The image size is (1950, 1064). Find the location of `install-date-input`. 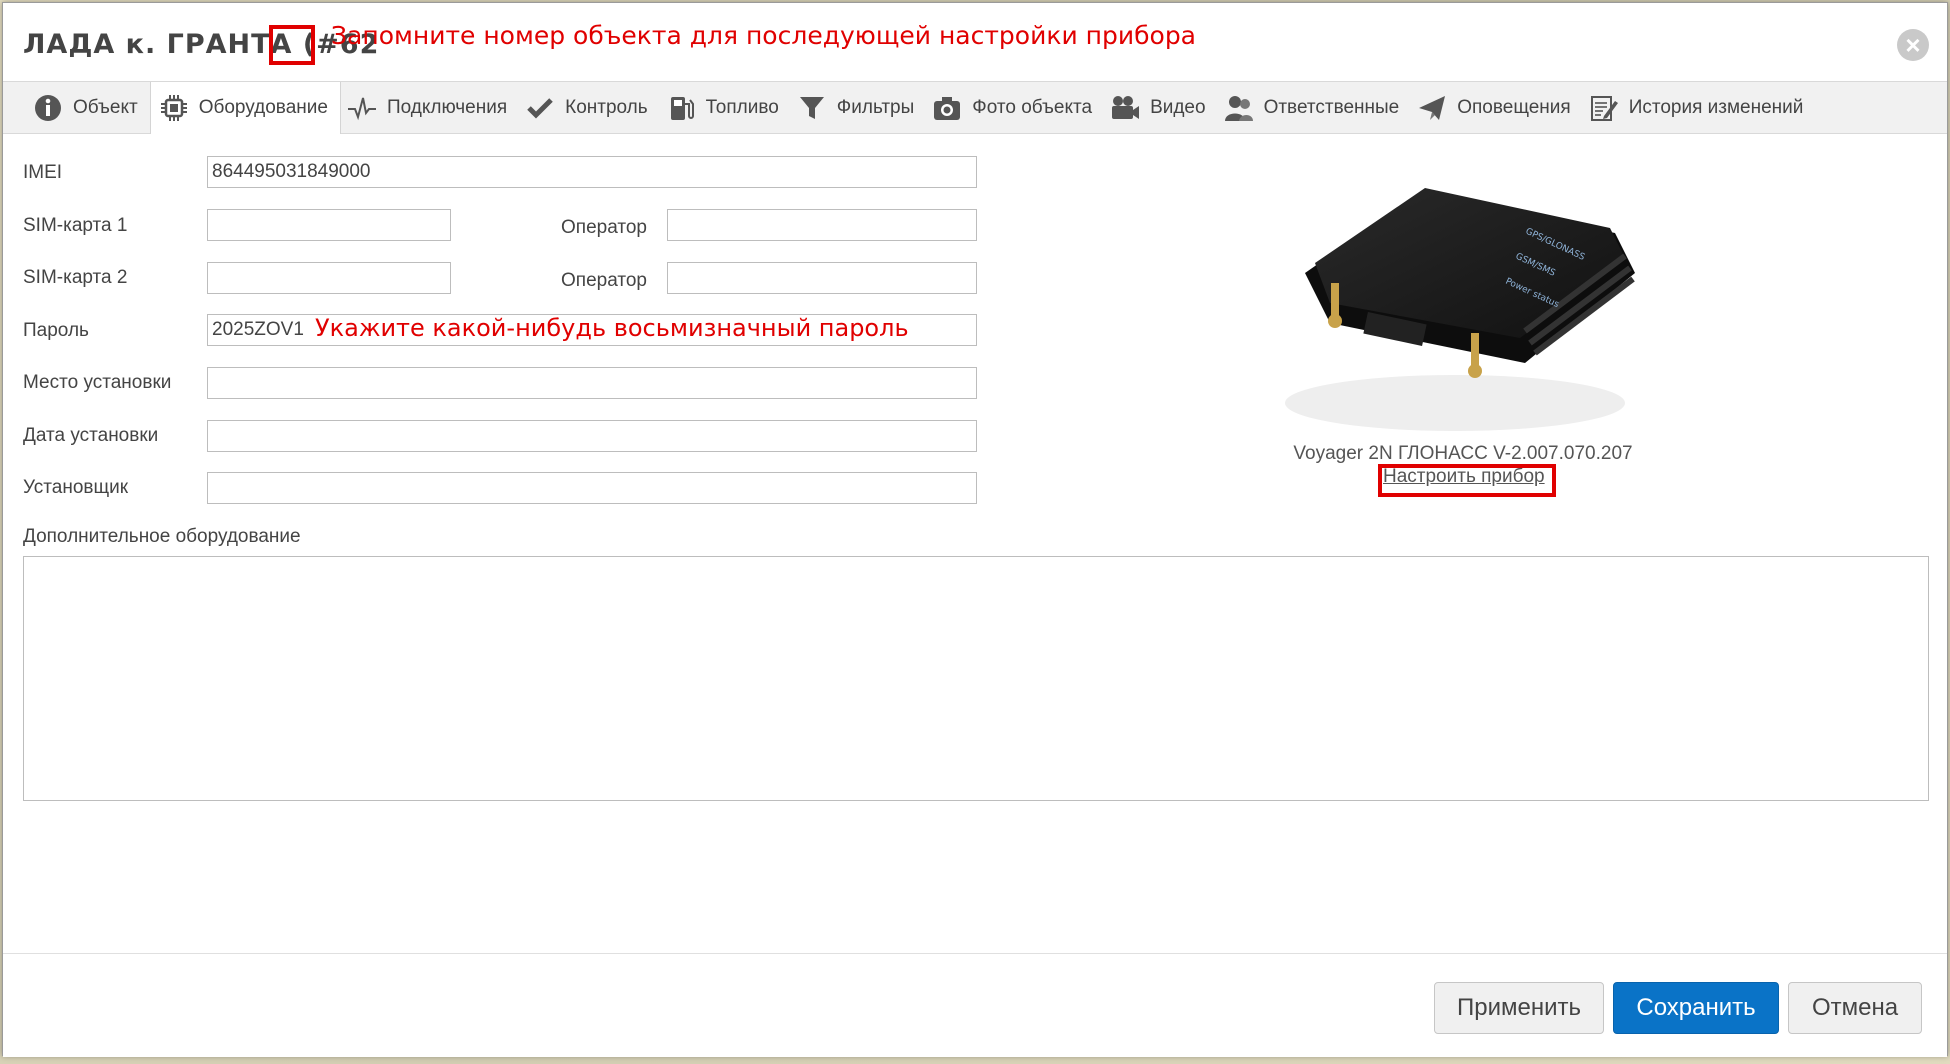

install-date-input is located at coordinates (592, 436).